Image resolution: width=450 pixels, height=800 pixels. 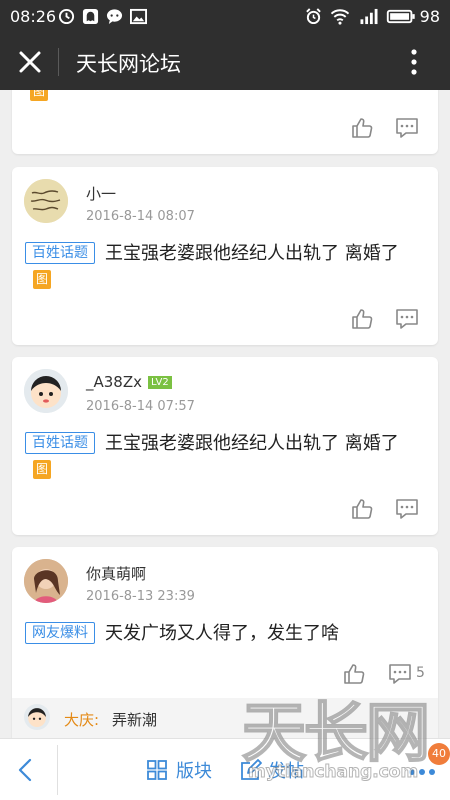 I want to click on ghost-app-icon, so click(x=90, y=16).